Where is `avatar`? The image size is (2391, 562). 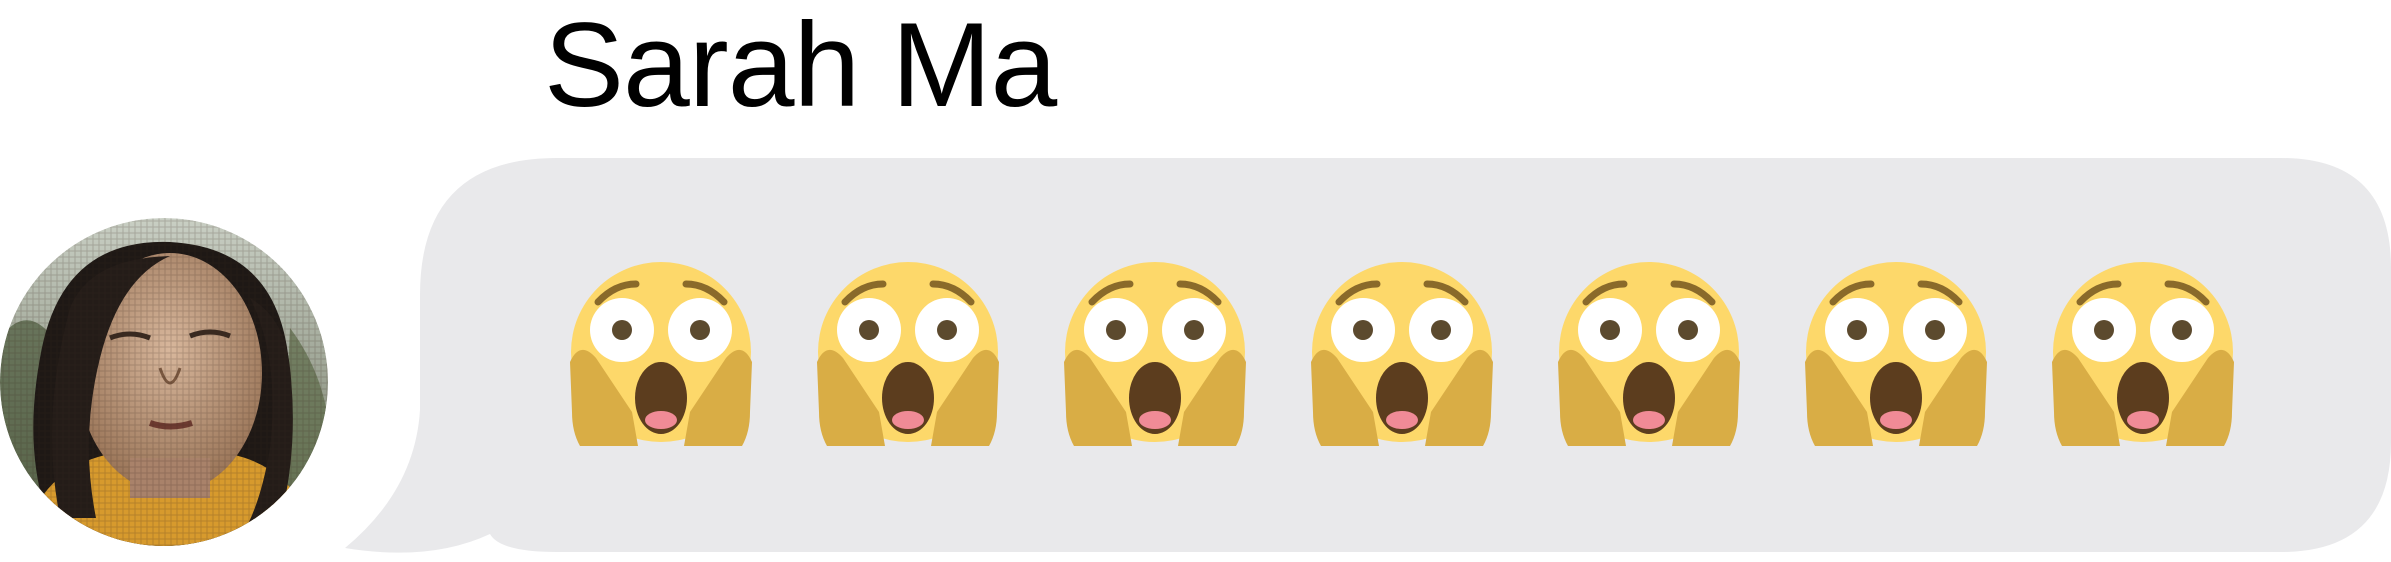 avatar is located at coordinates (164, 382).